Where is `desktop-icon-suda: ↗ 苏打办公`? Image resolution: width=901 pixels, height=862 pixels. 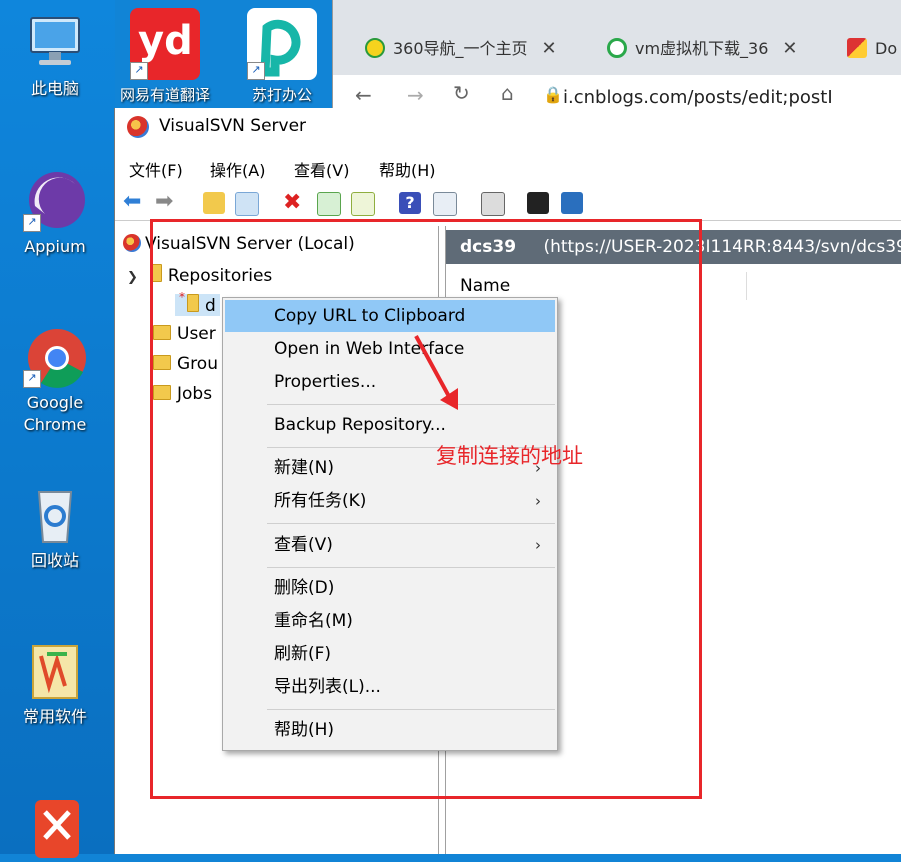
desktop-icon-suda: ↗ 苏打办公 is located at coordinates (282, 56).